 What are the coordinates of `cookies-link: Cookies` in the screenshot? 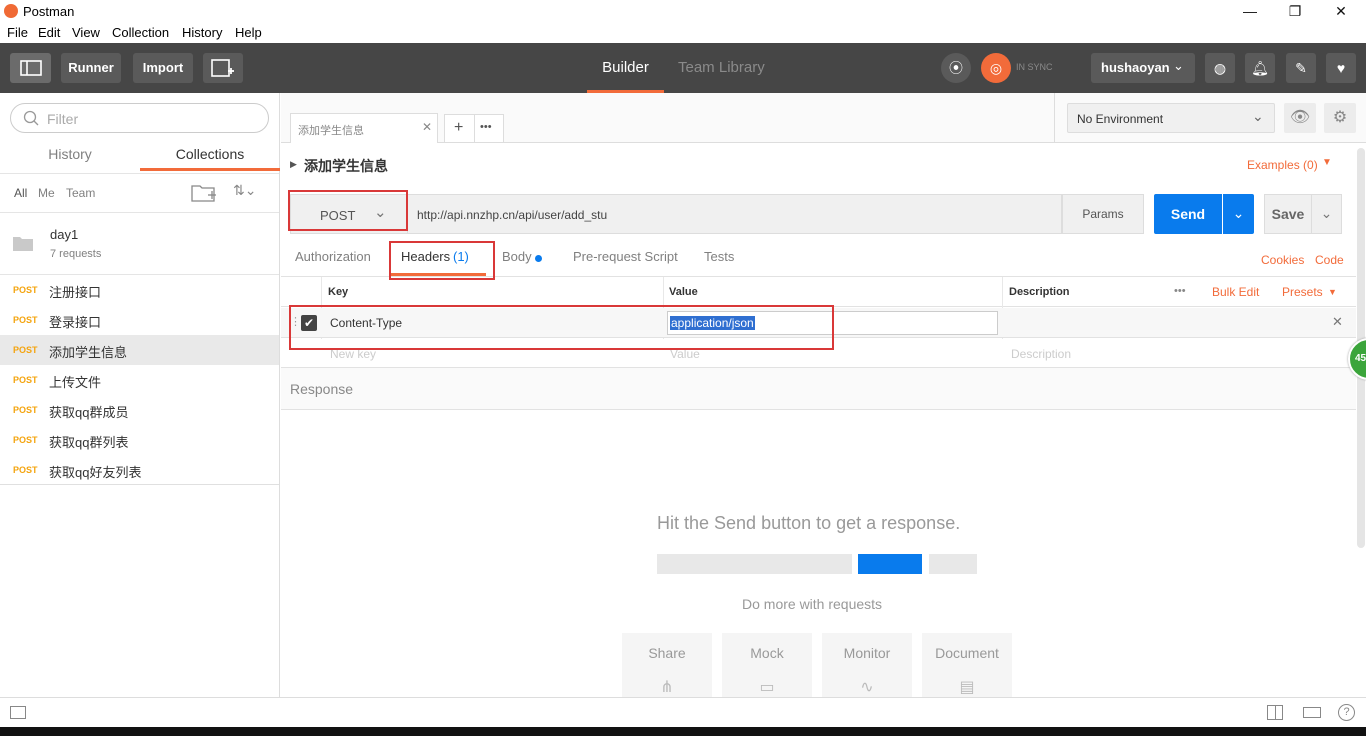 It's located at (1282, 260).